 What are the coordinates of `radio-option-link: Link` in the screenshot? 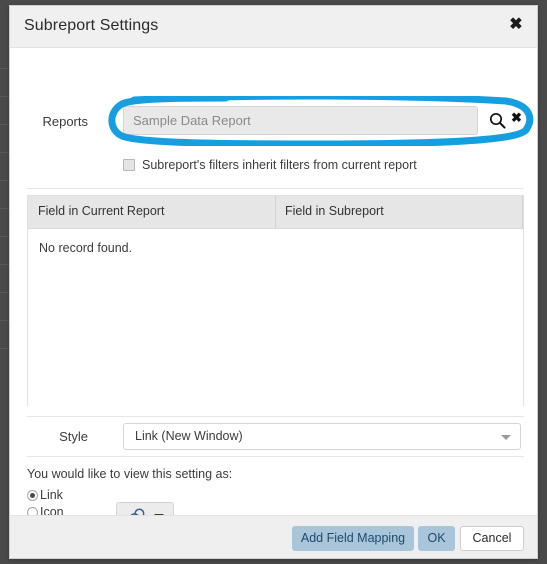 It's located at (45, 495).